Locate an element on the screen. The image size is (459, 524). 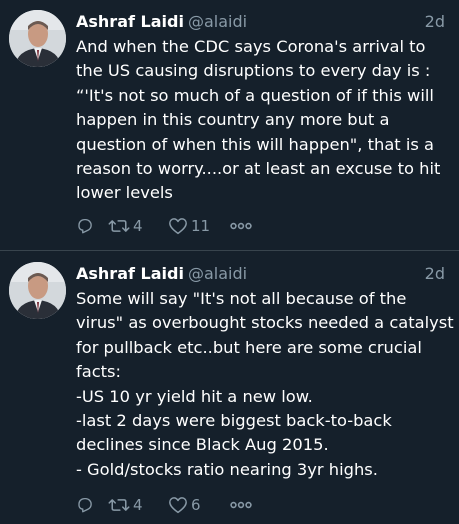
like-button: 11 is located at coordinates (199, 226).